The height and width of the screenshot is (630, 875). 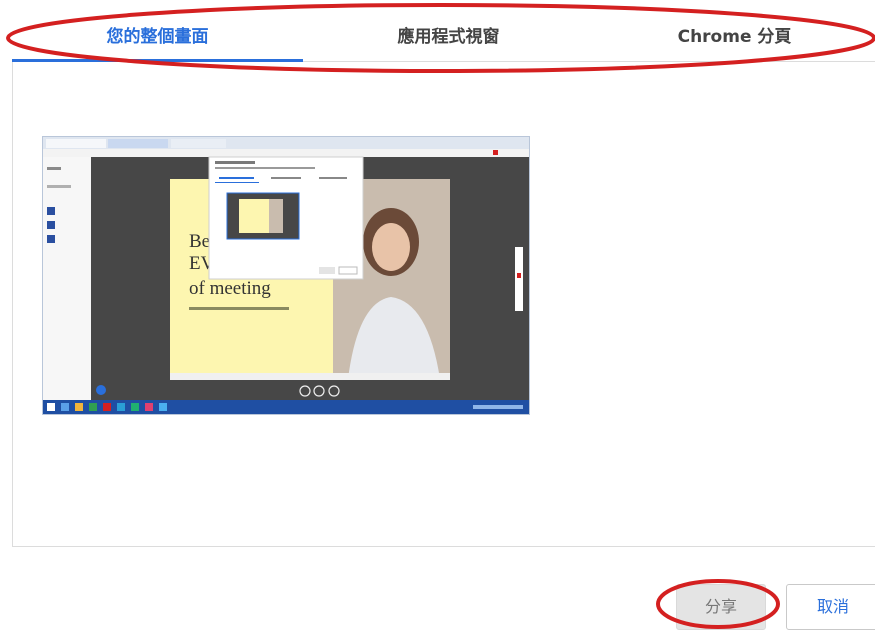 I want to click on share-source-tabs: 您的整個畫面 應用程式視窗 Chrome 分頁, so click(x=437, y=31).